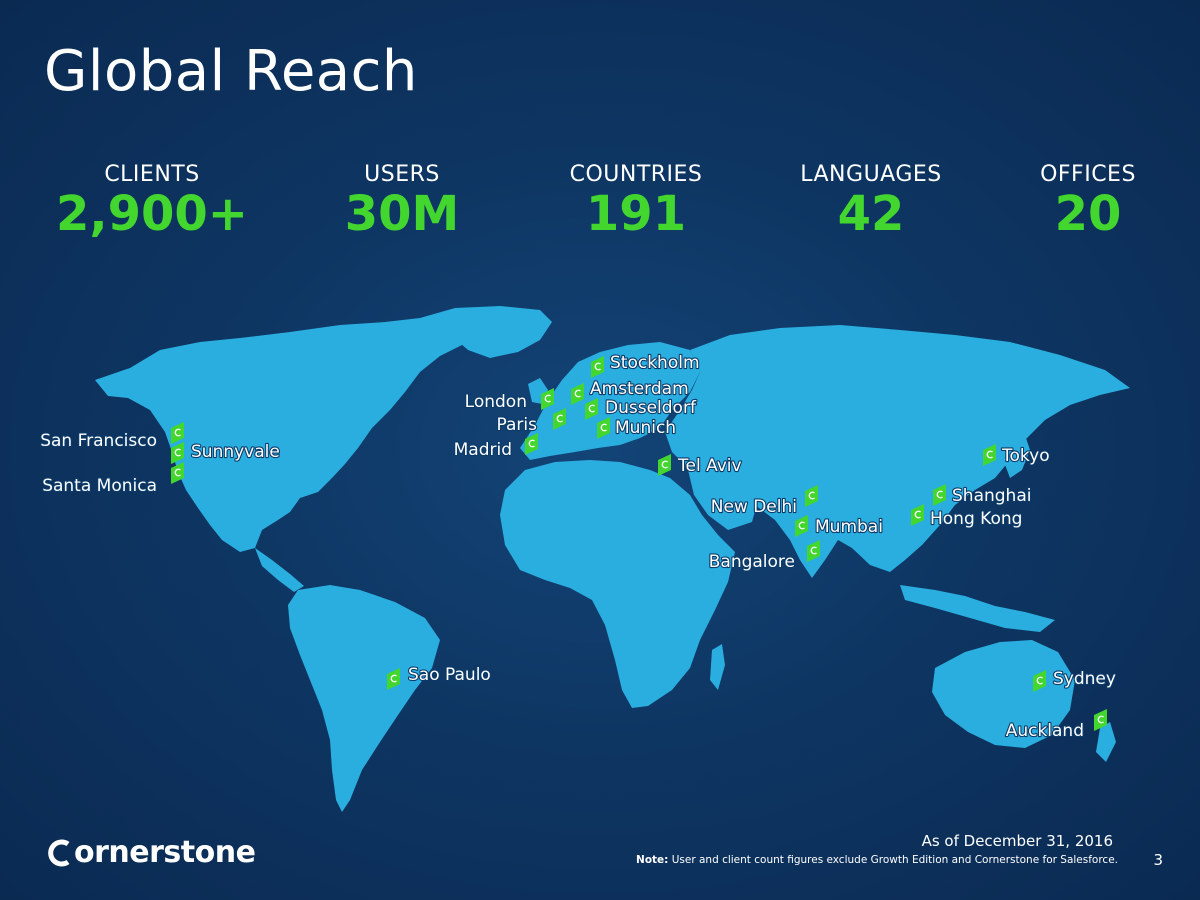 The image size is (1200, 900). What do you see at coordinates (655, 363) in the screenshot?
I see `office-label-stockholm: Stockholm` at bounding box center [655, 363].